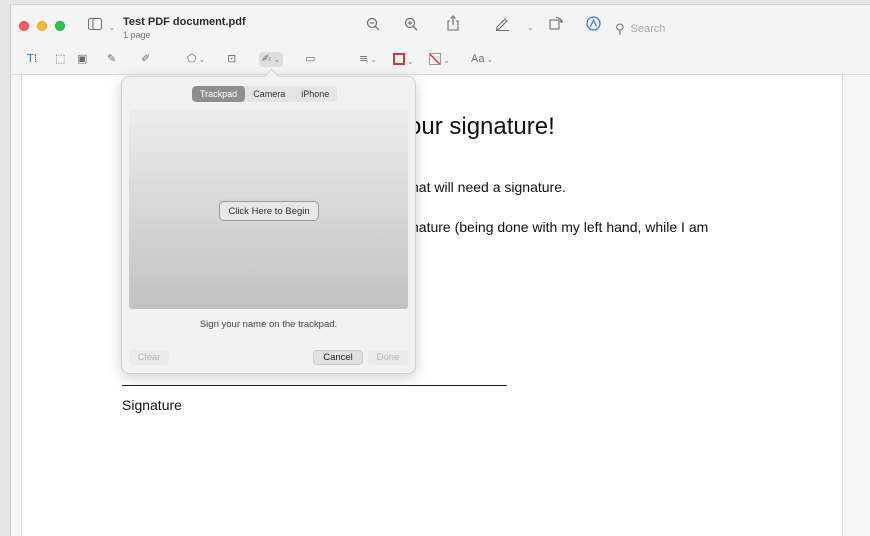 This screenshot has height=536, width=870. I want to click on sign-tool: ✍ ⌄, so click(271, 59).